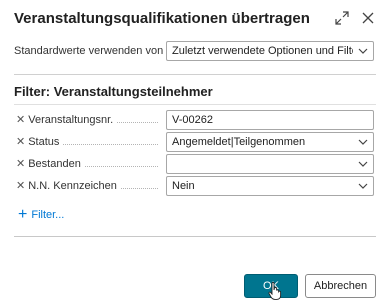 The height and width of the screenshot is (308, 390). Describe the element at coordinates (44, 142) in the screenshot. I see `filter-label: Status` at that location.